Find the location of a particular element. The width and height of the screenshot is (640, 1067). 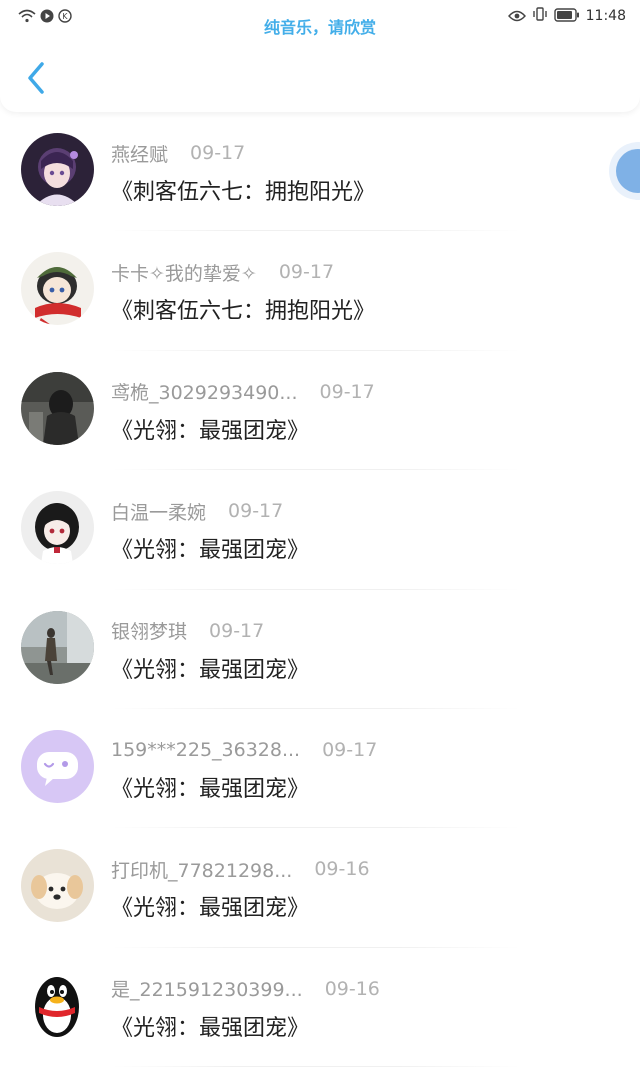

anime-girl-purple-avatar is located at coordinates (57, 169).